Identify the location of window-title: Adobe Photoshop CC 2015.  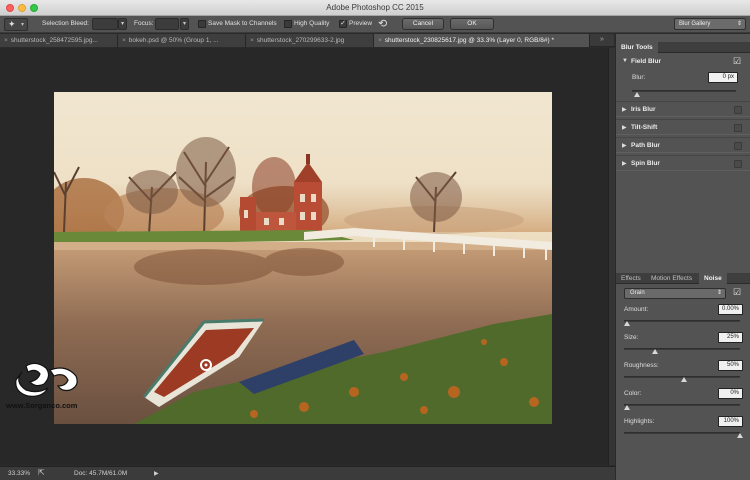
(375, 7).